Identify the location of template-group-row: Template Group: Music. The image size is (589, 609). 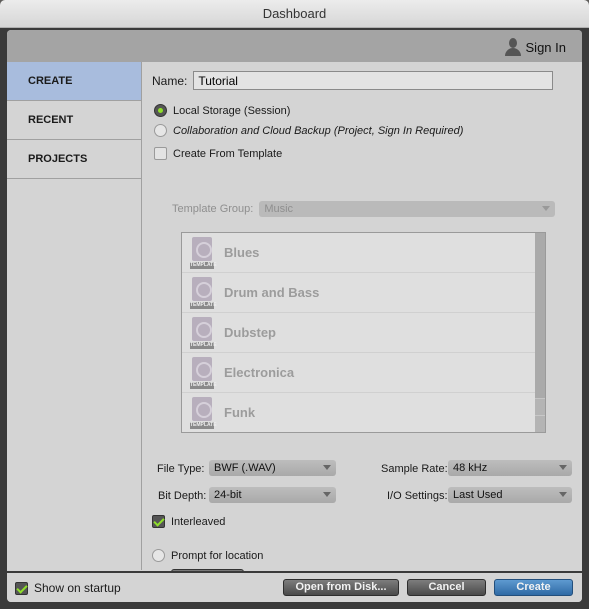
(364, 209).